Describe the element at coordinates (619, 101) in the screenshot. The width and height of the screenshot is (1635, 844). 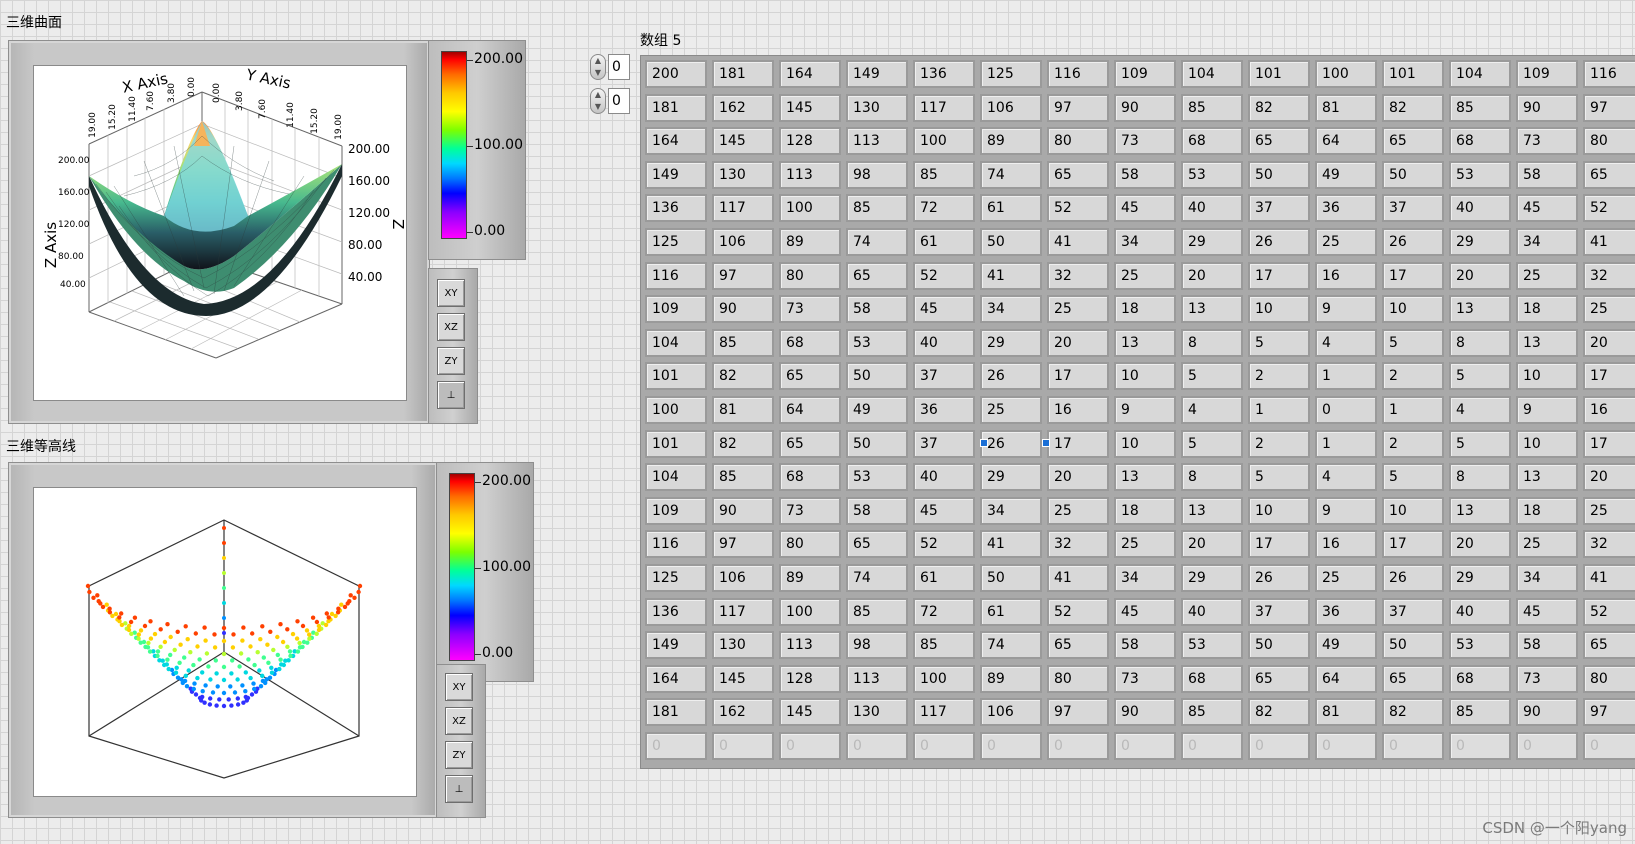
I see `col-index-value: 0` at that location.